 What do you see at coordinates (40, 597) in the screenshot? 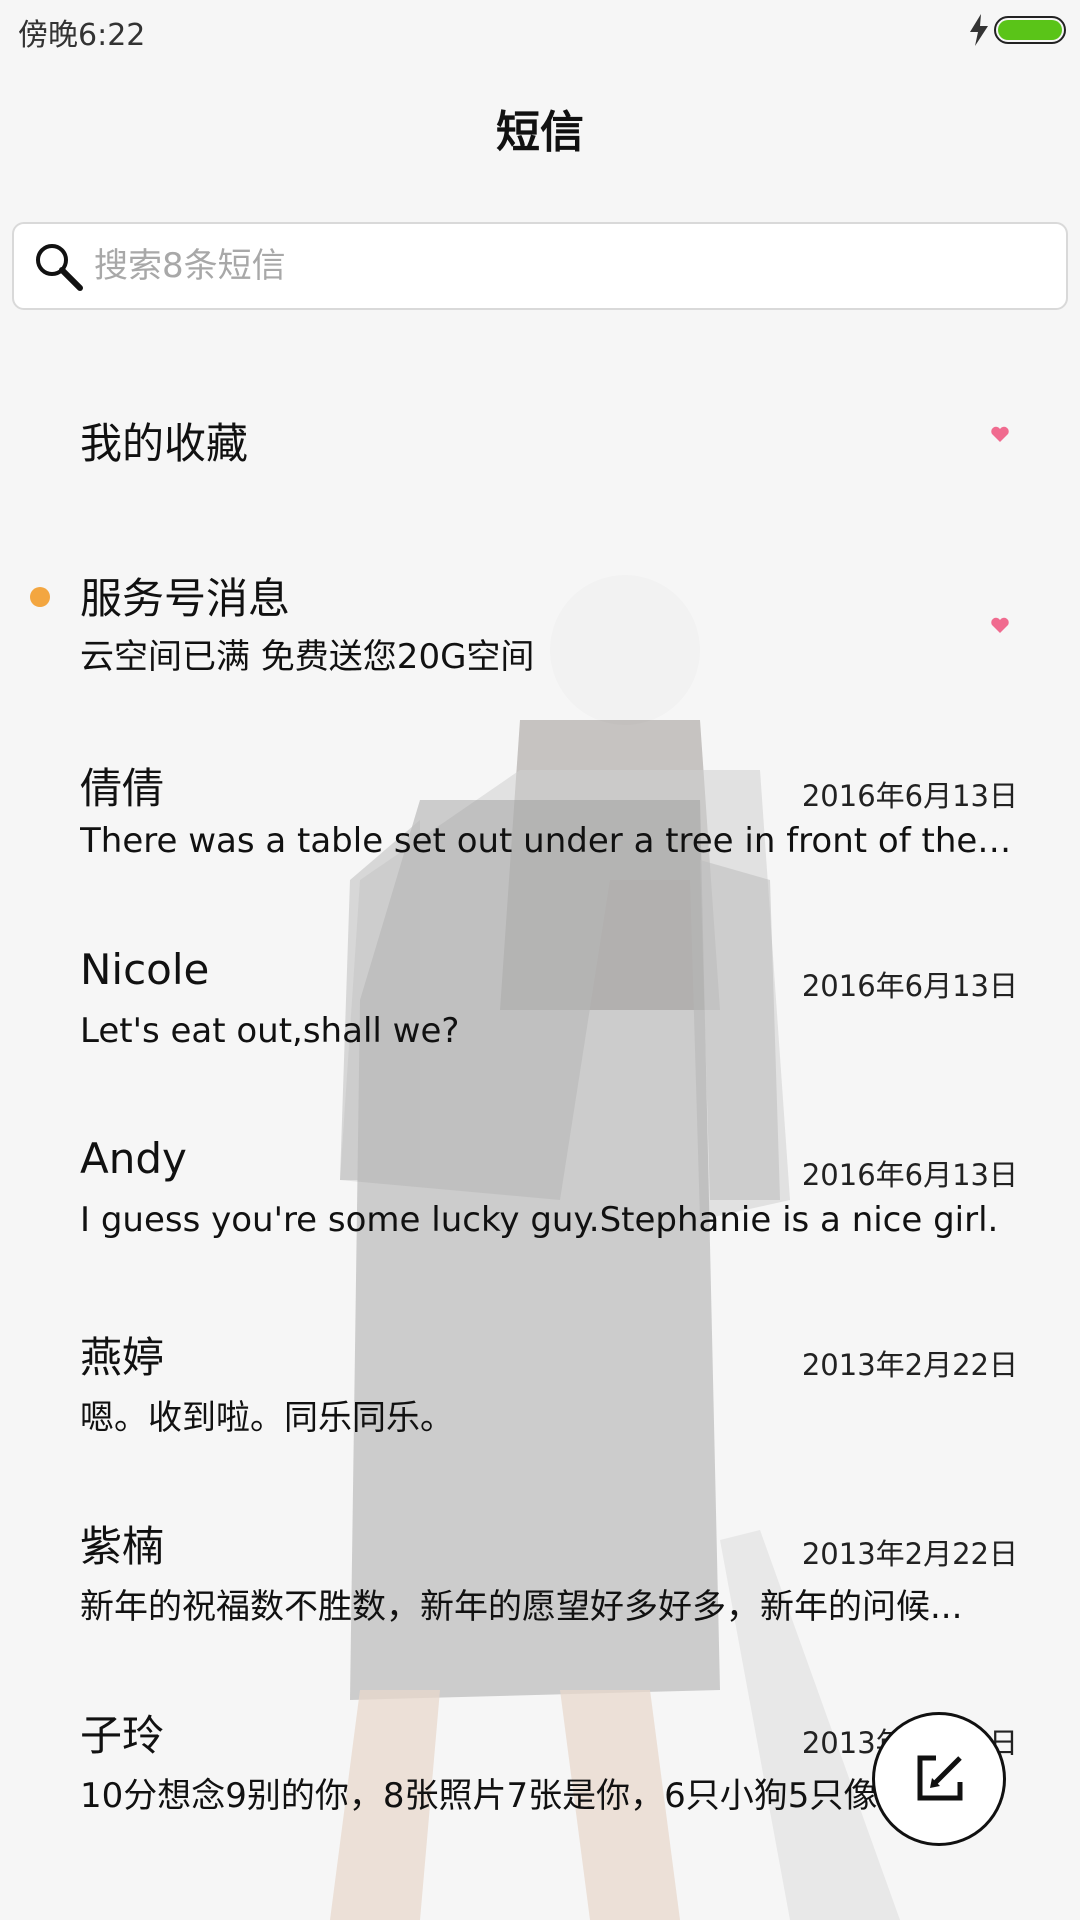
I see `unread-dot` at bounding box center [40, 597].